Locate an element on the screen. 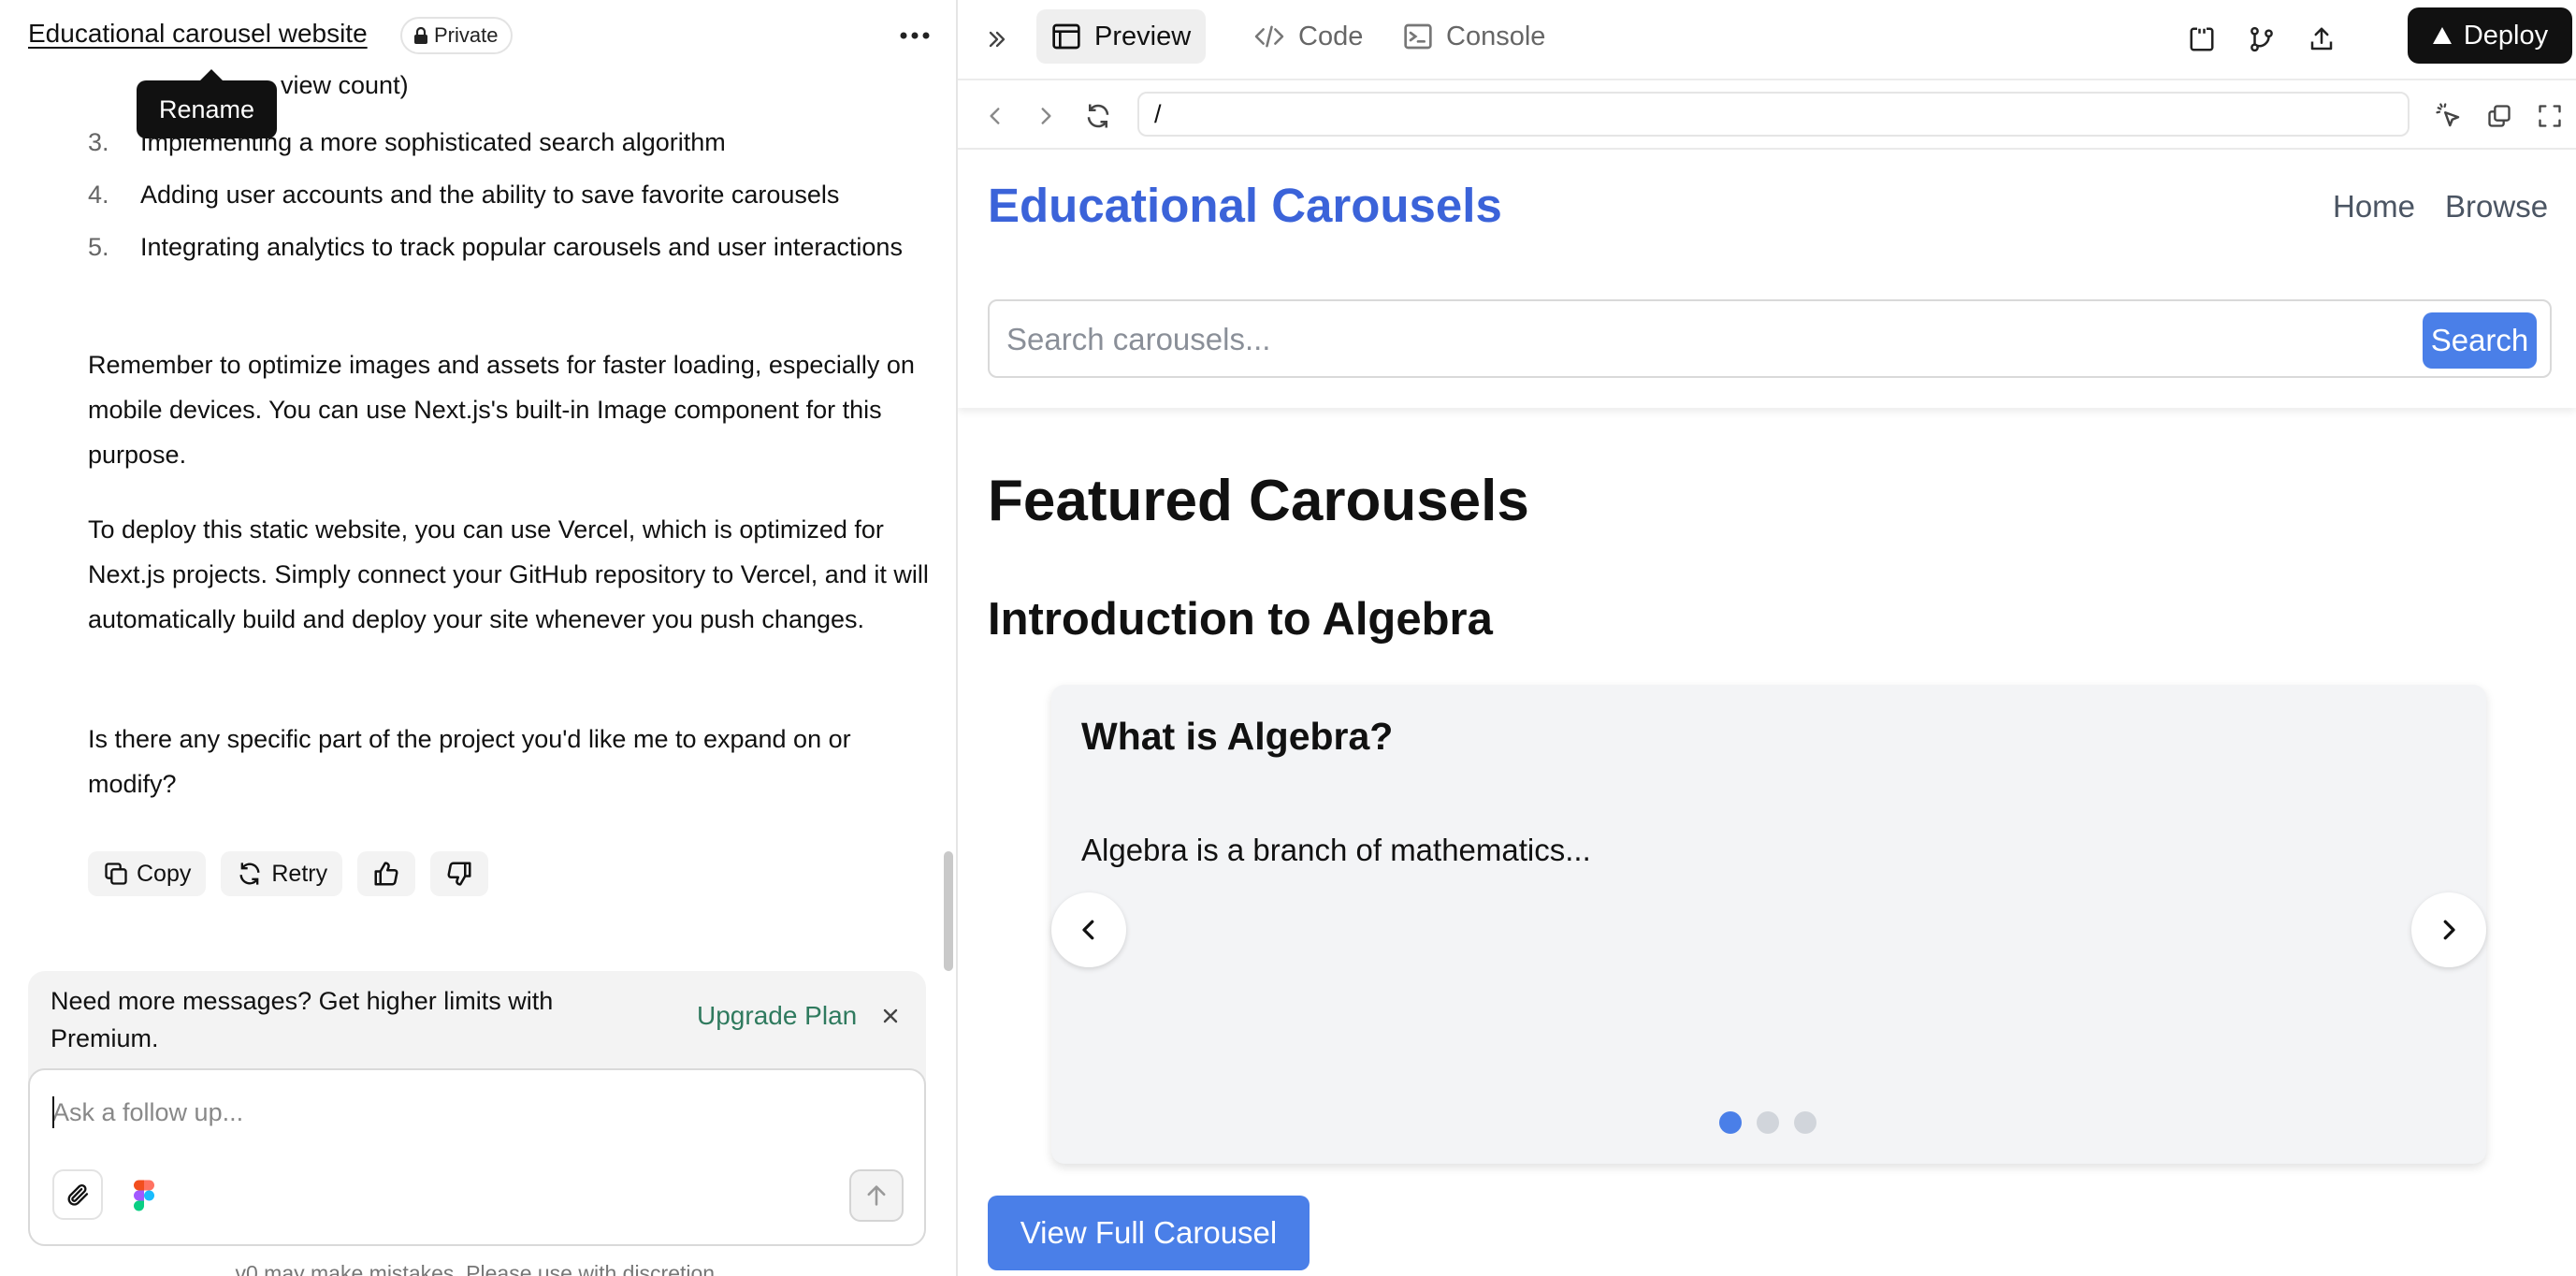 The height and width of the screenshot is (1276, 2576). search-button: Search is located at coordinates (2480, 340).